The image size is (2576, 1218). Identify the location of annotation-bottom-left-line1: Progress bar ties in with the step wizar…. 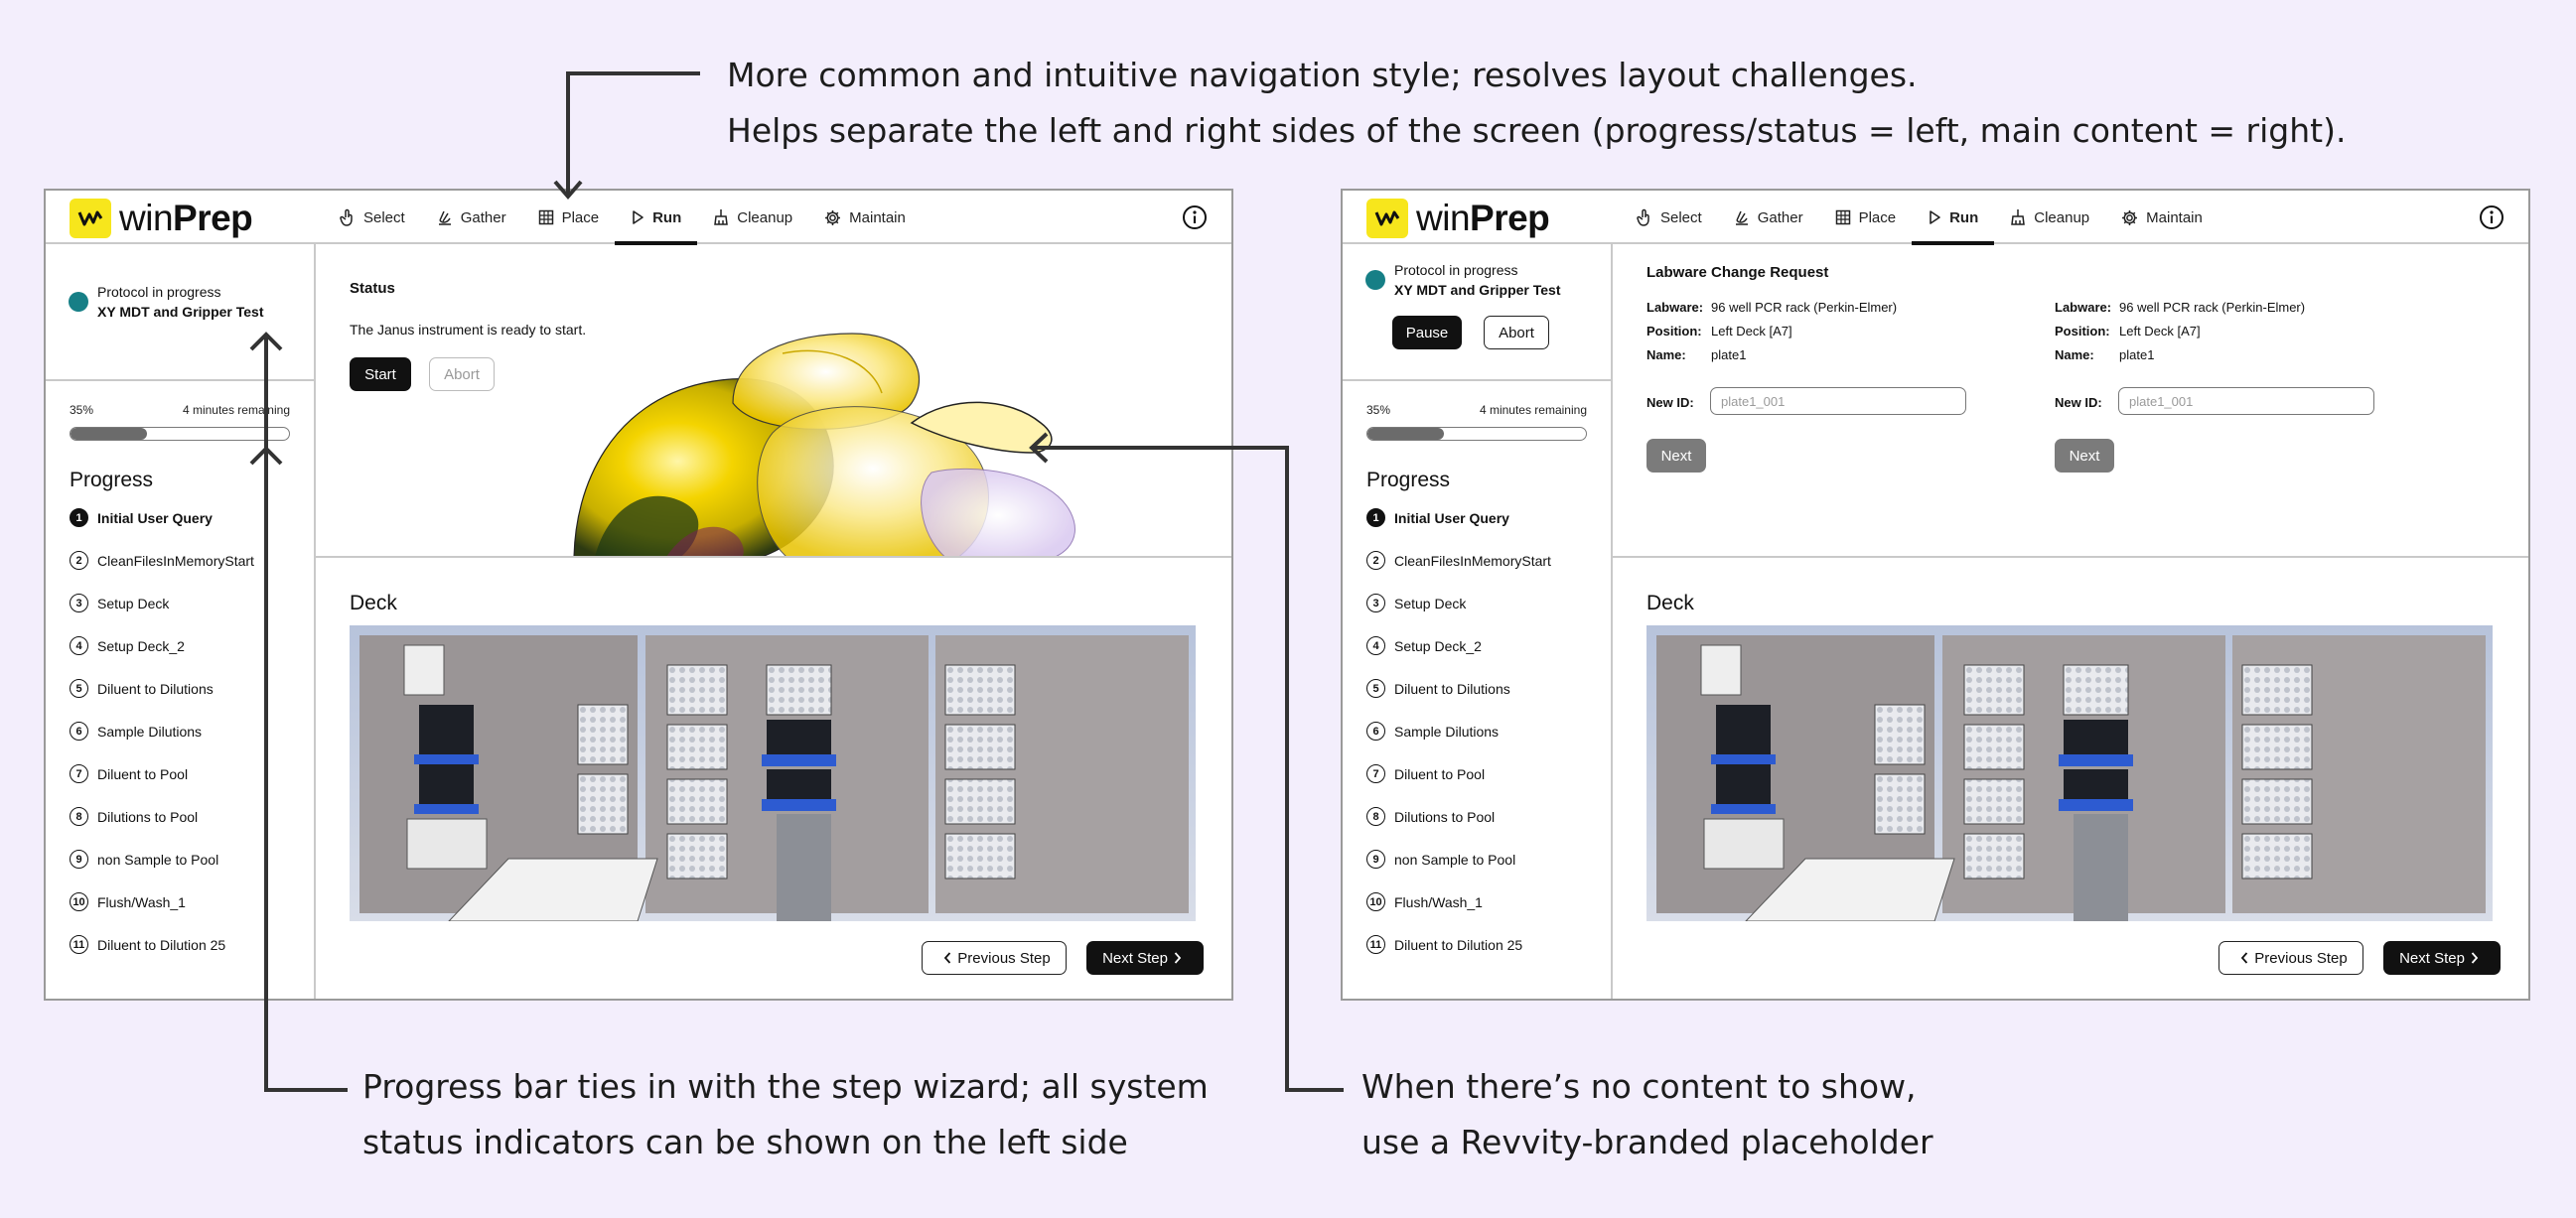
(785, 1086).